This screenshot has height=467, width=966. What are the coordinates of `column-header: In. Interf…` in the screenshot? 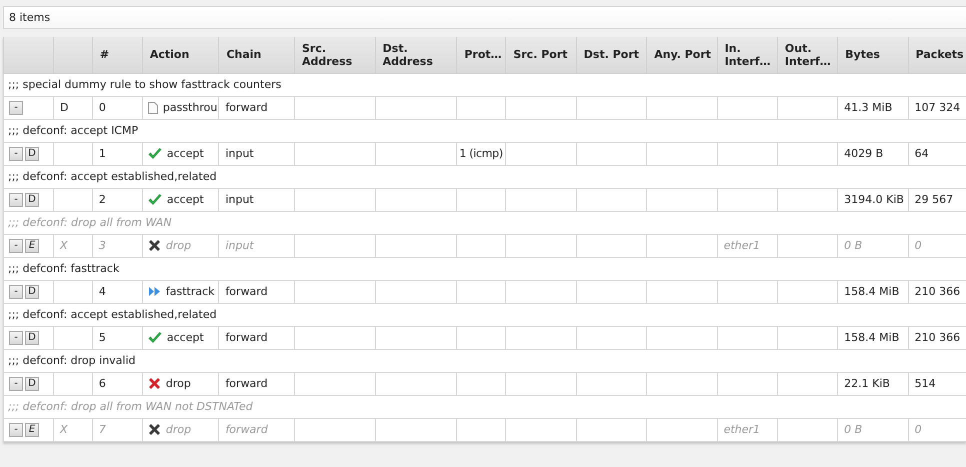 It's located at (747, 55).